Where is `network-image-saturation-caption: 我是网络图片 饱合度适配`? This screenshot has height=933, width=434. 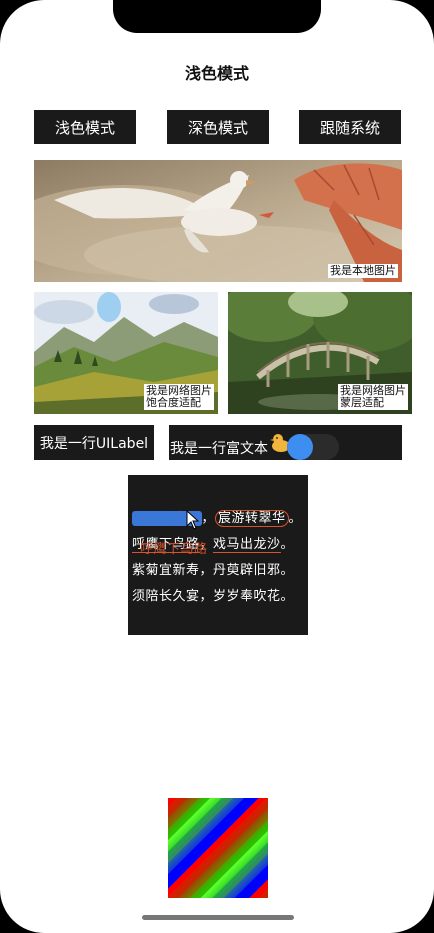 network-image-saturation-caption: 我是网络图片 饱合度适配 is located at coordinates (179, 397).